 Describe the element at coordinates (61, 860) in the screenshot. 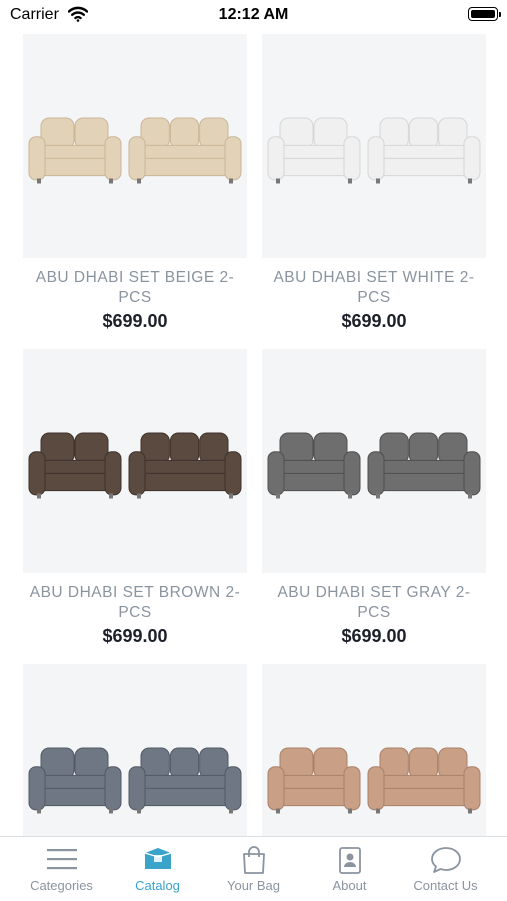

I see `menu-icon` at that location.